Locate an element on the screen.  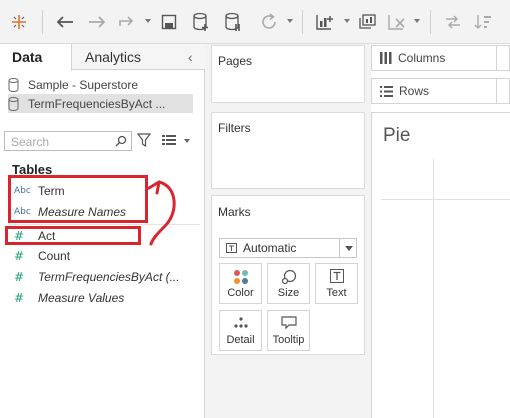
size-icon is located at coordinates (288, 277).